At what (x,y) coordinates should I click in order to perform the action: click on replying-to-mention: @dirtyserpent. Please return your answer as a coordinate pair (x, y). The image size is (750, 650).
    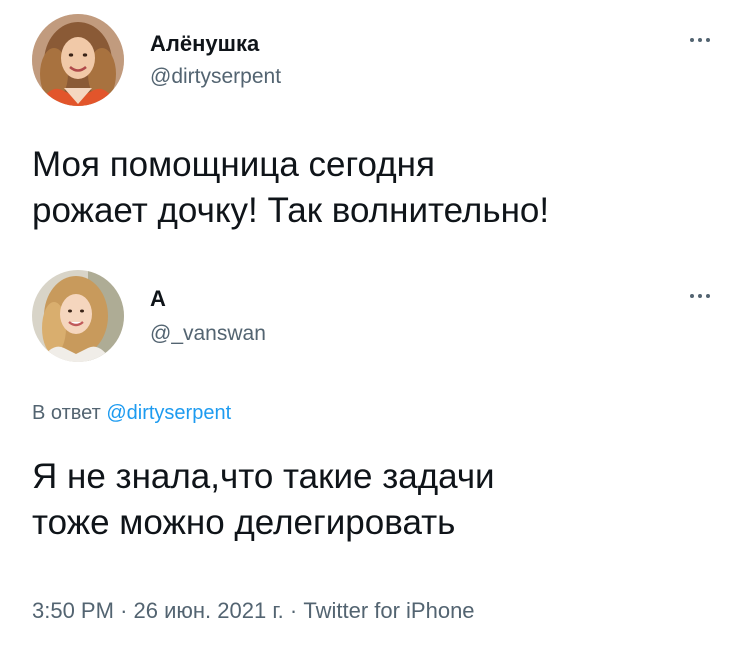
    Looking at the image, I should click on (168, 413).